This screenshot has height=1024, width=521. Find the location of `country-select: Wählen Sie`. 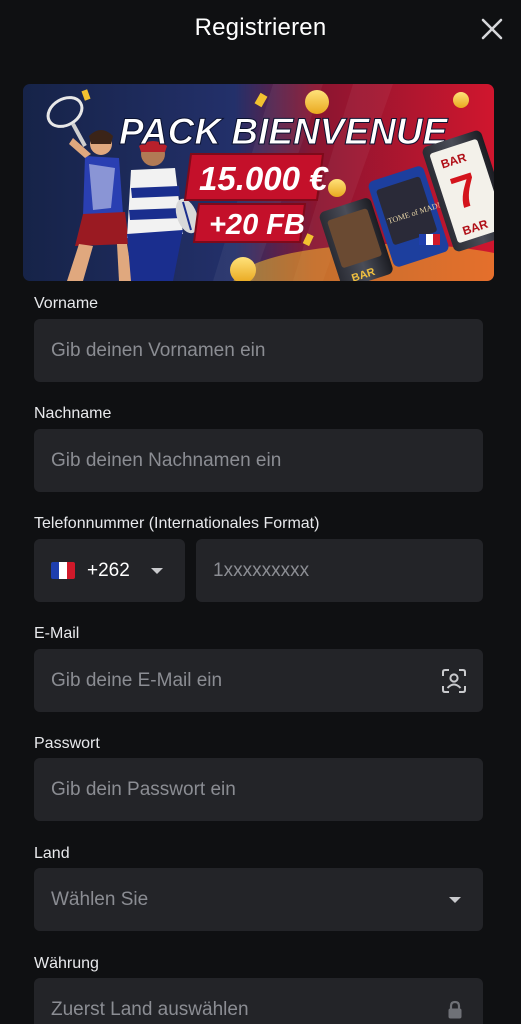

country-select: Wählen Sie is located at coordinates (258, 899).